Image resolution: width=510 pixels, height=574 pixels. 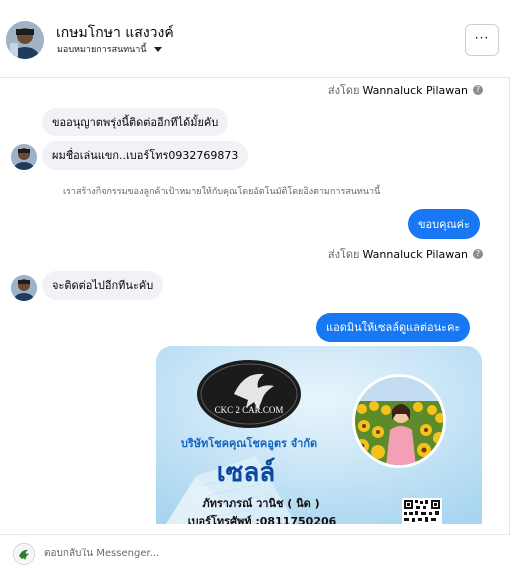 I want to click on outgoing-message: แอดมินให้เซลล์ดูแลต่อนะคะ, so click(x=393, y=327).